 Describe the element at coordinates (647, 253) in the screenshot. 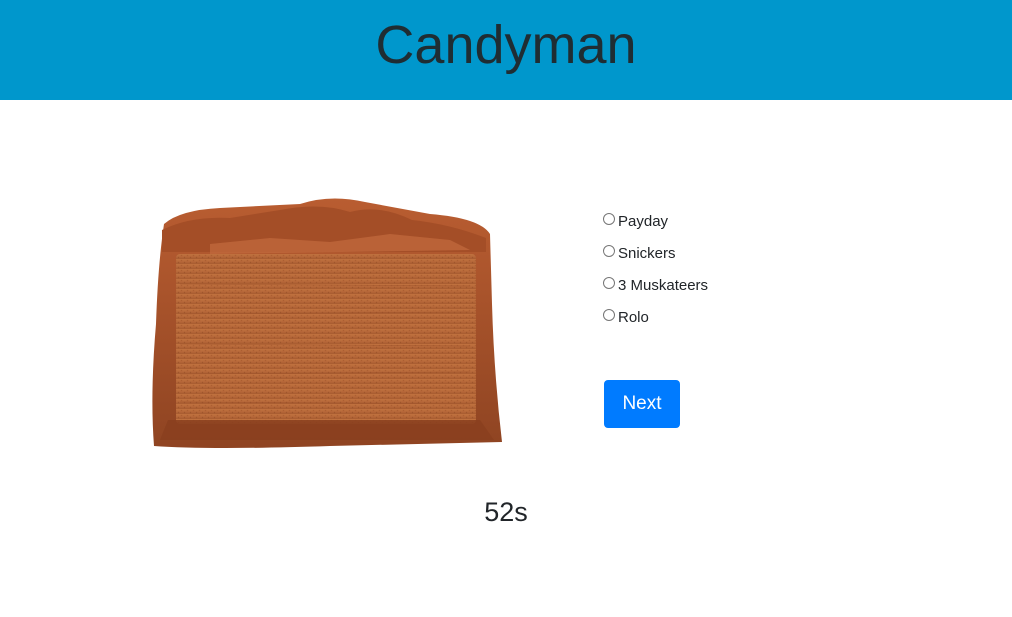

I see `option-label: Snickers` at that location.